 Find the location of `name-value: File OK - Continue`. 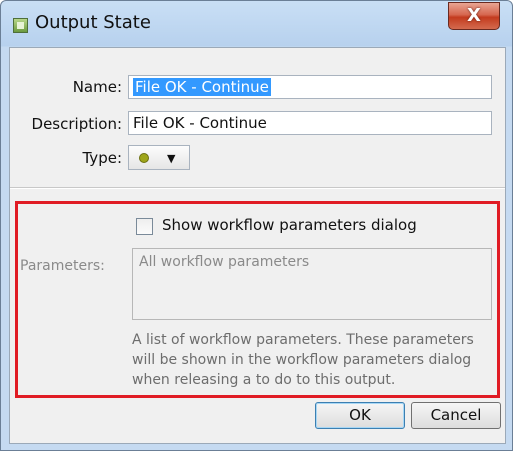

name-value: File OK - Continue is located at coordinates (202, 87).